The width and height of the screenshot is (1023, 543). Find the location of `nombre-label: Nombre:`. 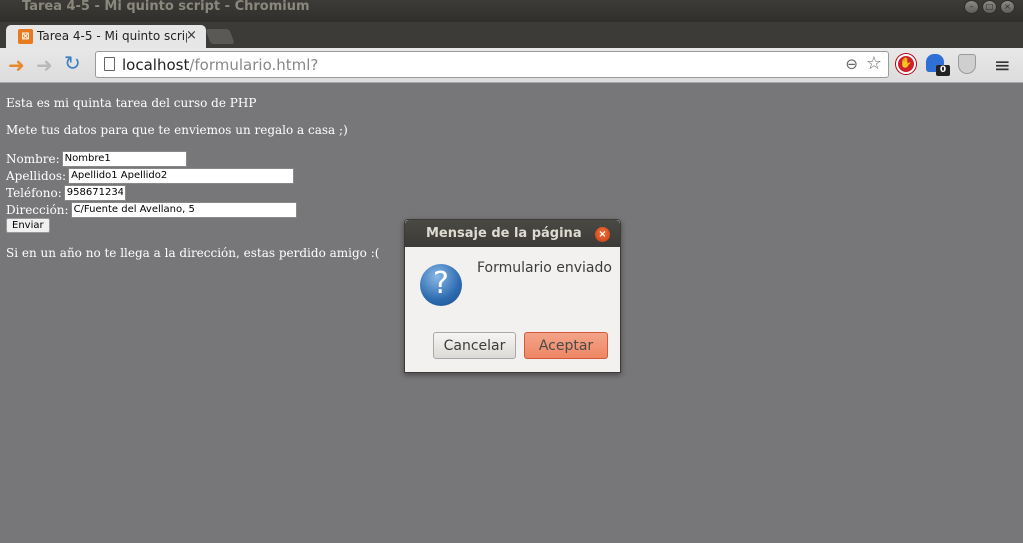

nombre-label: Nombre: is located at coordinates (33, 158).